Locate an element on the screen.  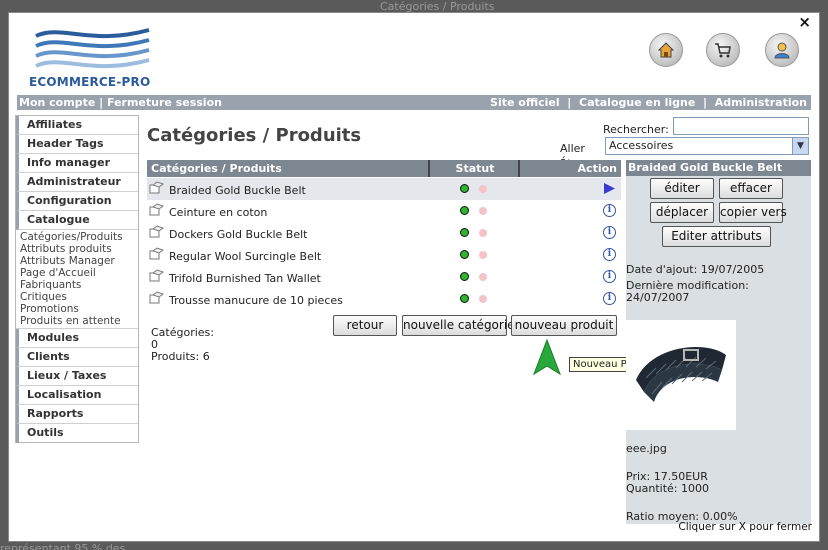
backdrop-text: représentant 95 % des is located at coordinates (63, 546).